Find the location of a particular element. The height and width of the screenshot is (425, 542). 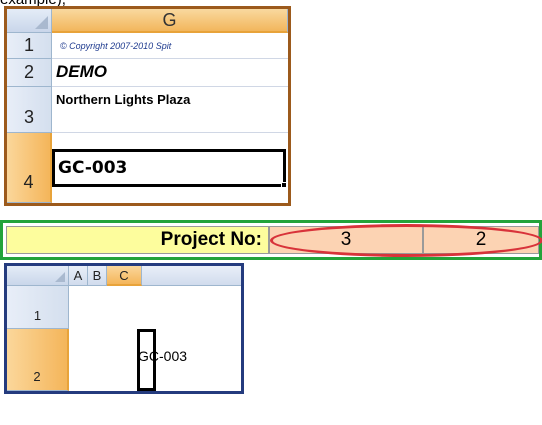

copyright-text: © Copyright 2007-2010 Spit is located at coordinates (116, 46).